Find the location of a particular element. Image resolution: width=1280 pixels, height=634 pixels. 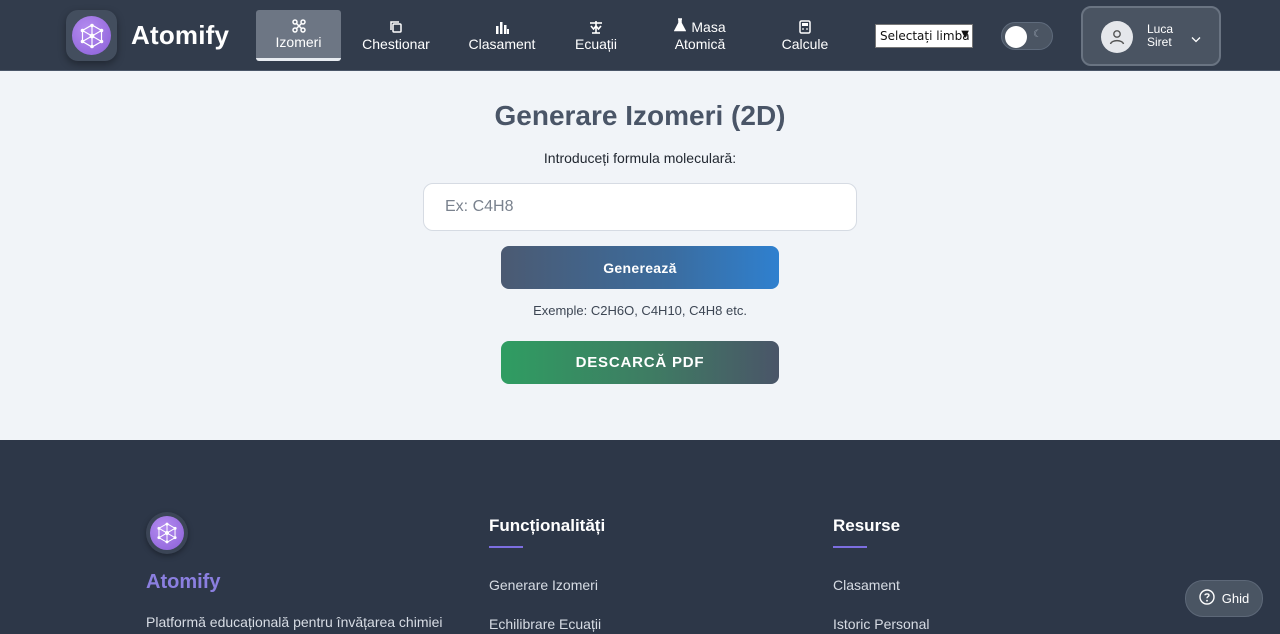

footer-resources-title: Resurse is located at coordinates (867, 525).